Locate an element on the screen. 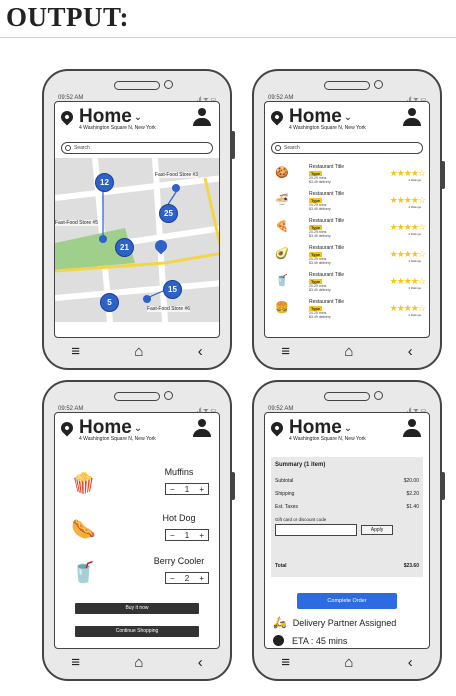 This screenshot has width=456, height=696. buy-now-button: Buy it now is located at coordinates (137, 608).